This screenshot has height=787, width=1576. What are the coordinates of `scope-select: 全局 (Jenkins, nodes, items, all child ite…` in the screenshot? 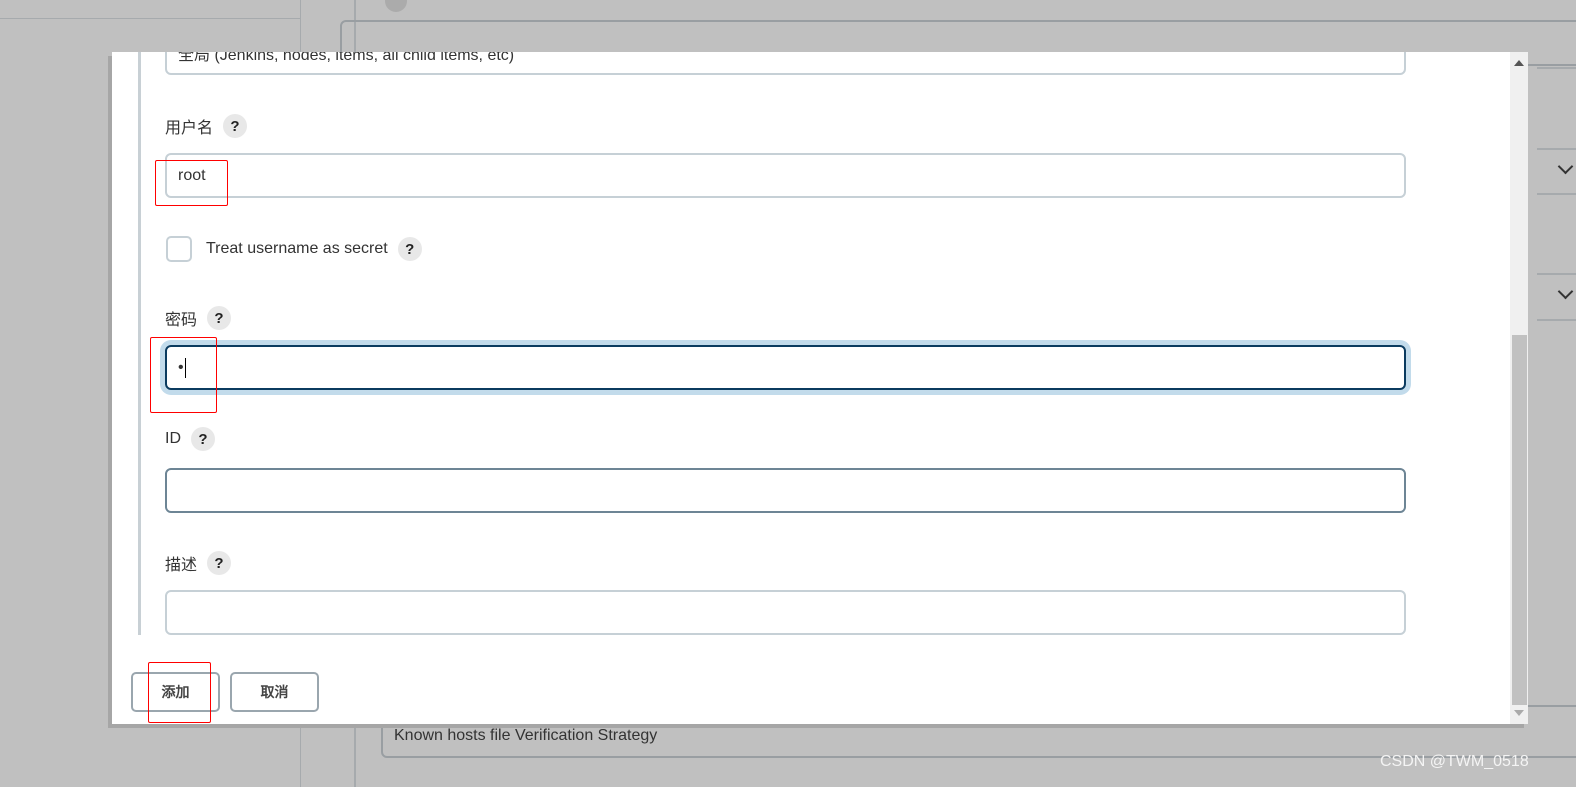 It's located at (785, 63).